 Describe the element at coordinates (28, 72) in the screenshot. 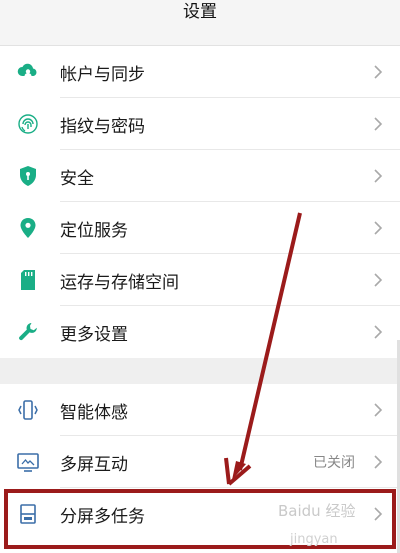

I see `cloud-account-icon` at that location.